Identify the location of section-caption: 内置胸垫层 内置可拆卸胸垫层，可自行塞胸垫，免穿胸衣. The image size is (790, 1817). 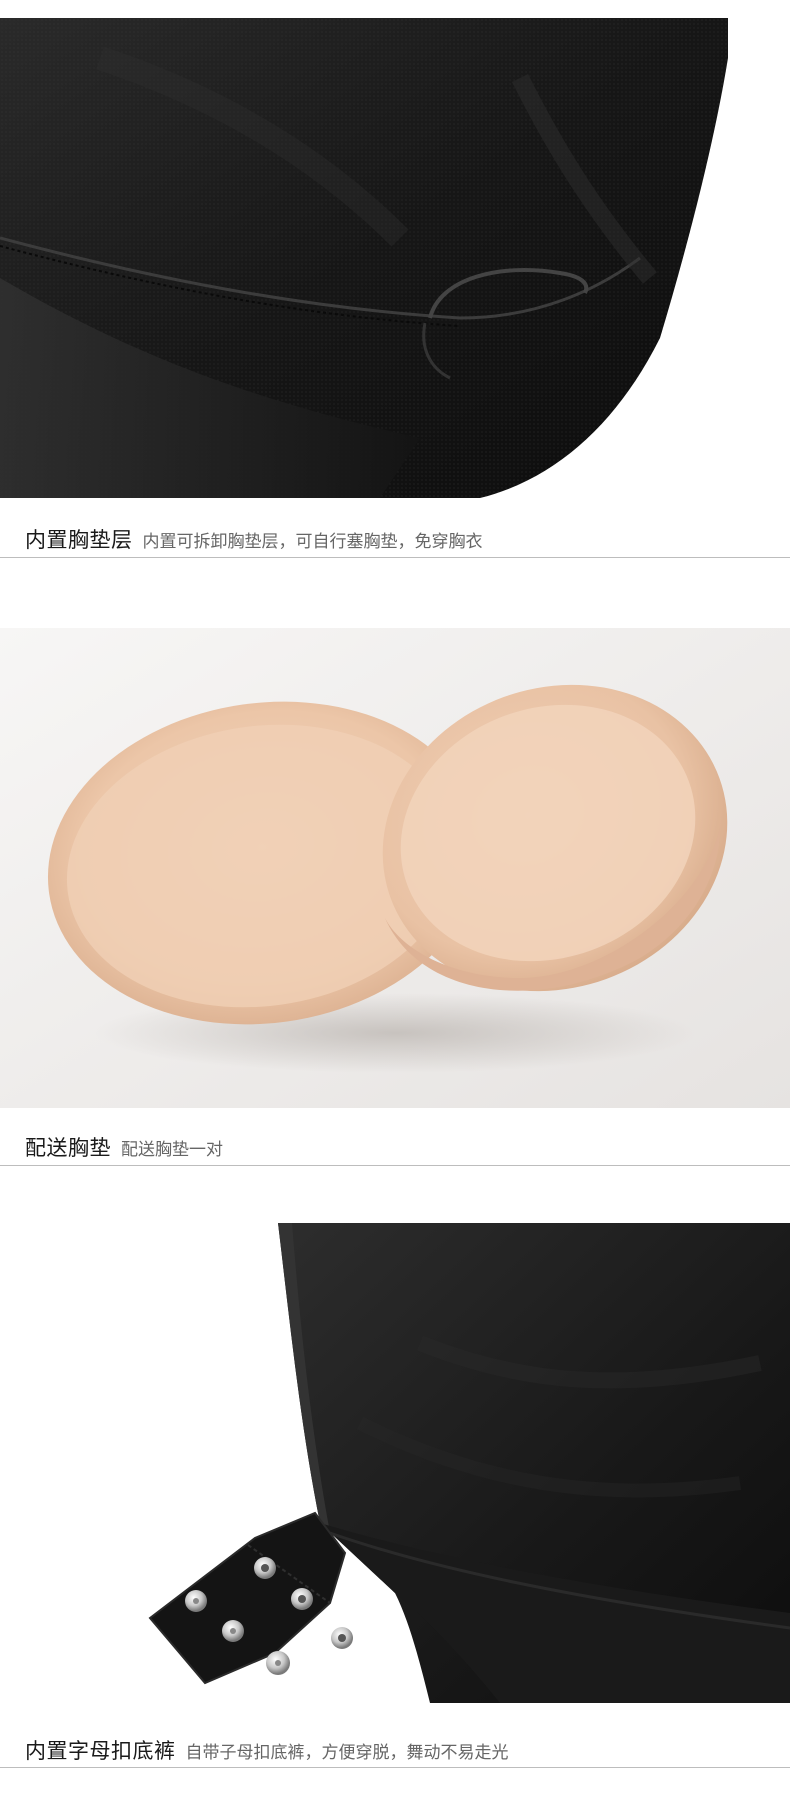
(254, 539).